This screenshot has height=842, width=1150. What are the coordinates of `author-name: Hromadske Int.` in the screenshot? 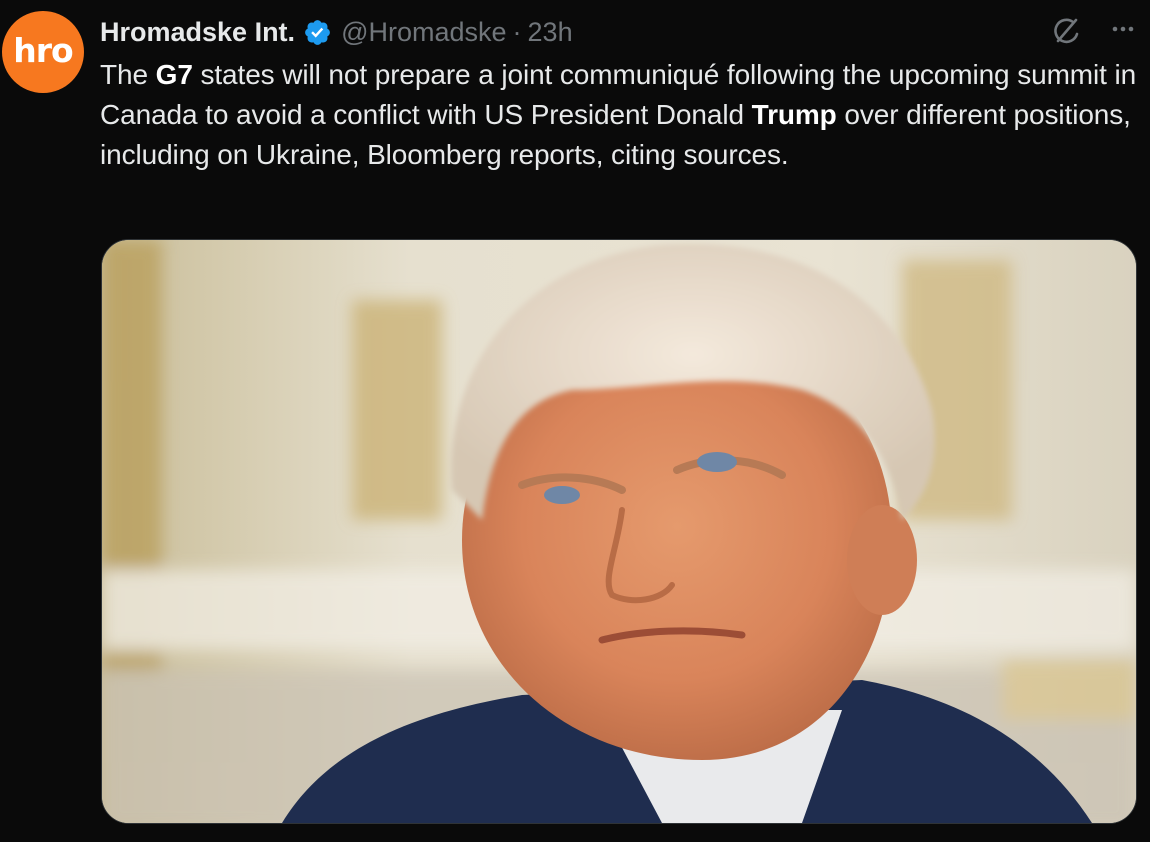 It's located at (197, 32).